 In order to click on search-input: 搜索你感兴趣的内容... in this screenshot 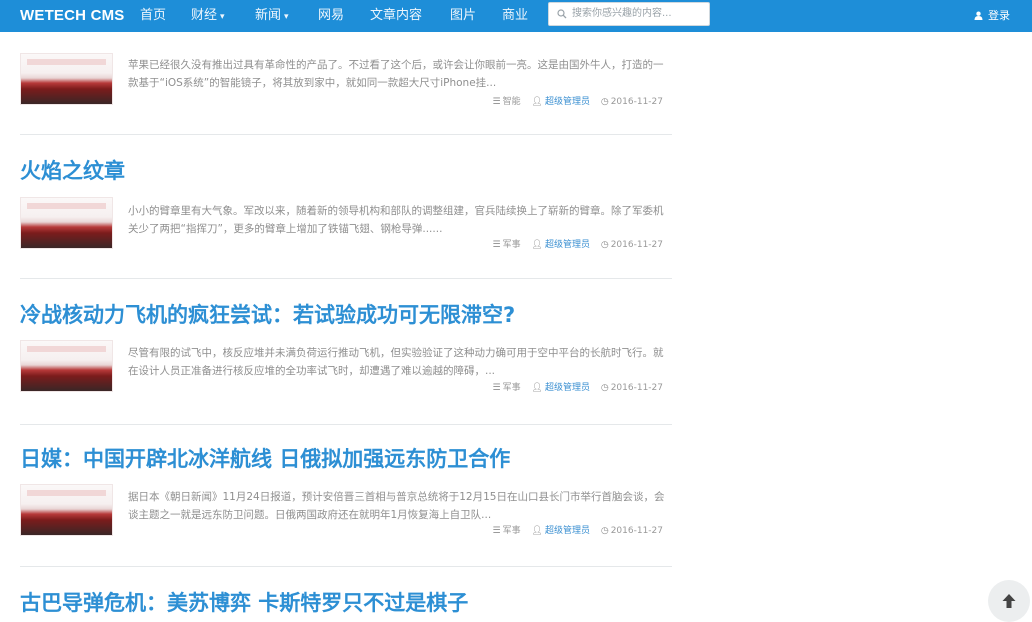, I will do `click(629, 14)`.